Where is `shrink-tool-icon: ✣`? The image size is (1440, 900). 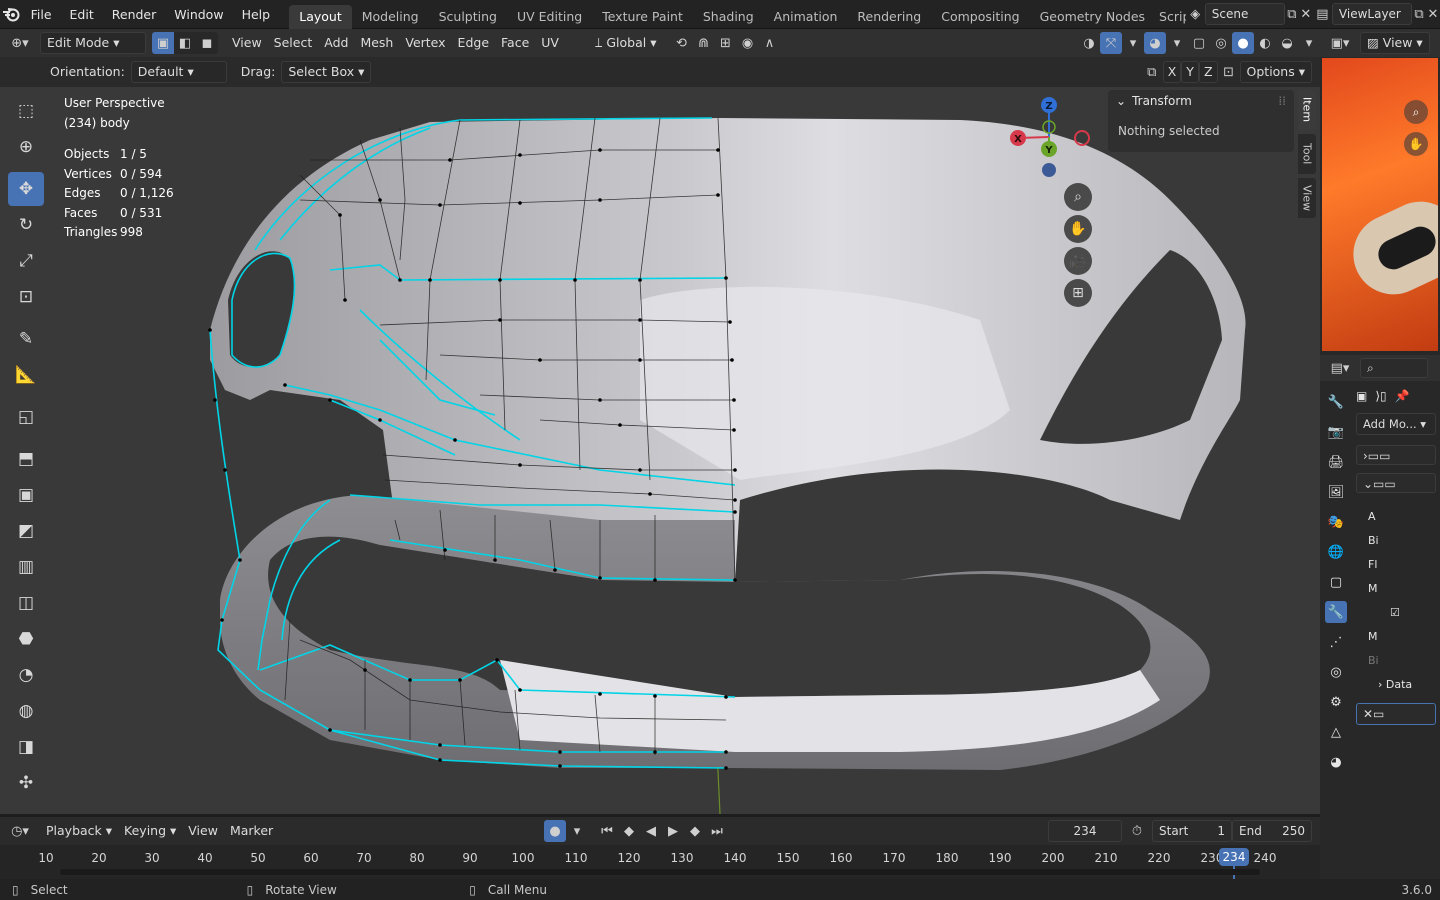 shrink-tool-icon: ✣ is located at coordinates (26, 783).